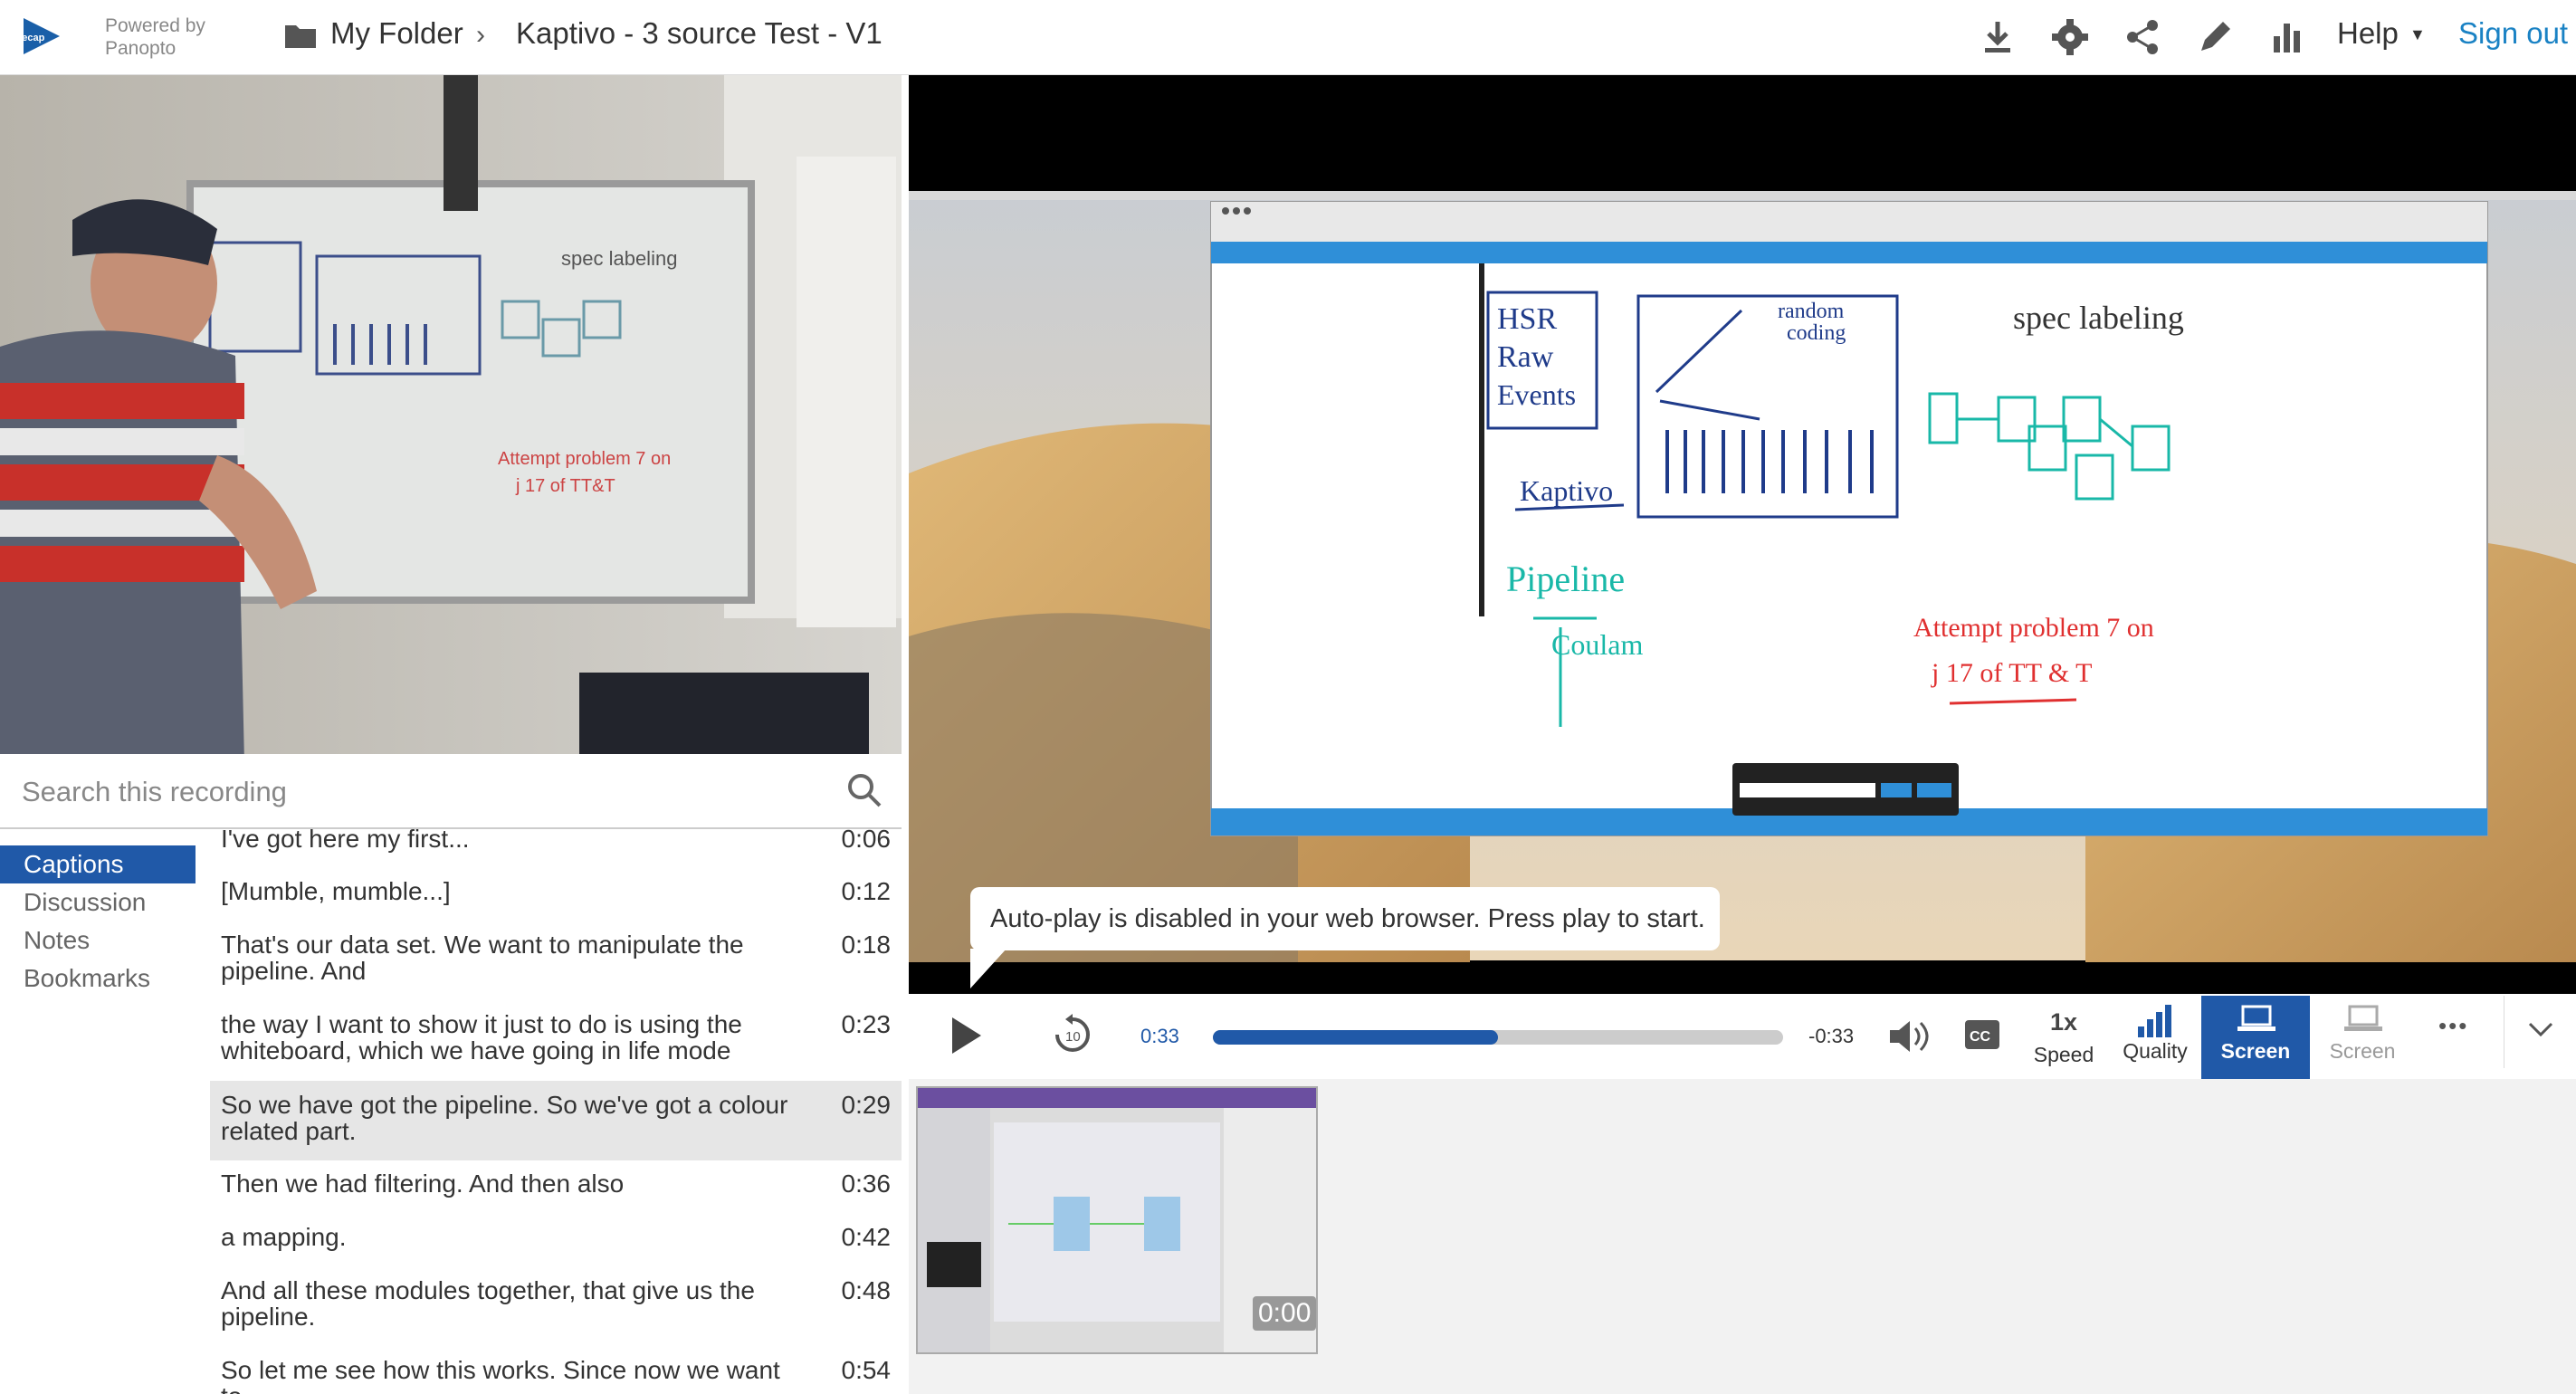 The image size is (2576, 1394). Describe the element at coordinates (1160, 1036) in the screenshot. I see `current-time: 0:33` at that location.